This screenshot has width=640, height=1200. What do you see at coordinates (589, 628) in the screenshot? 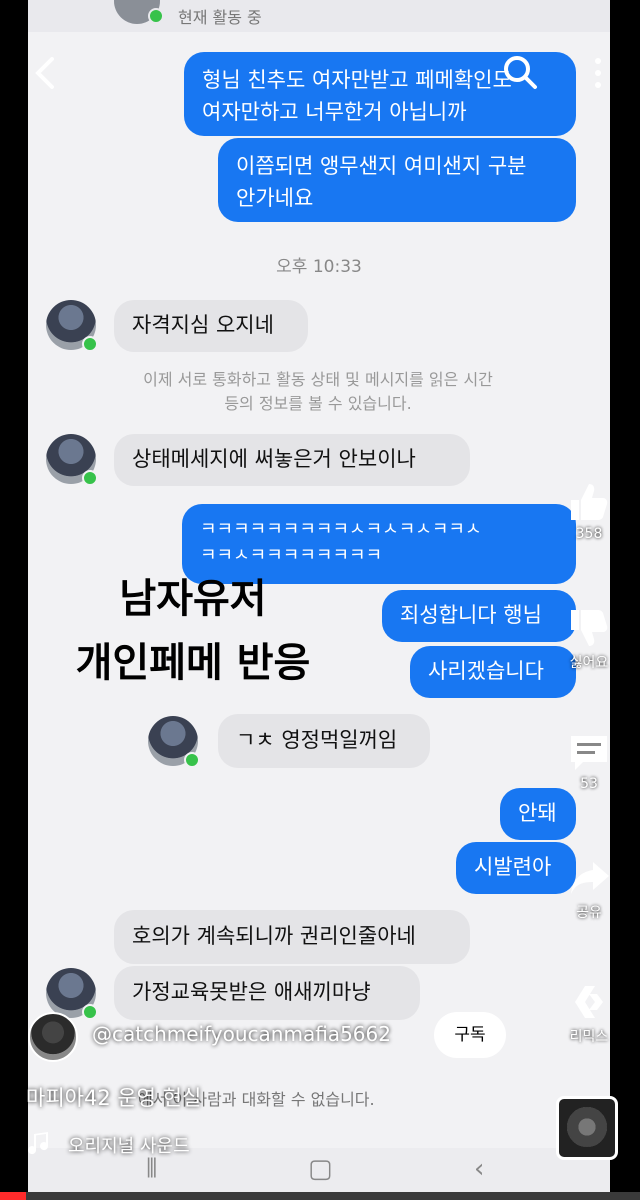
I see `thumbs-down-icon` at bounding box center [589, 628].